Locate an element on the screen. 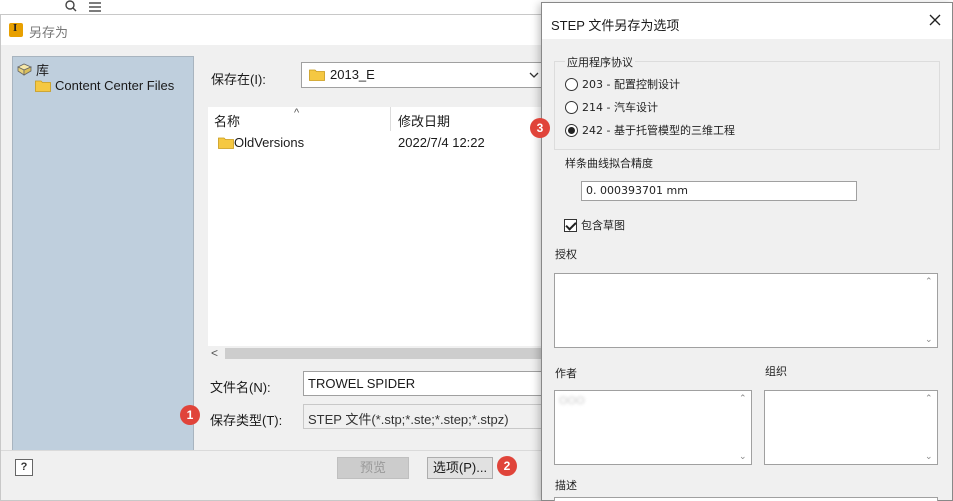  preview-button: 预览 is located at coordinates (373, 468).